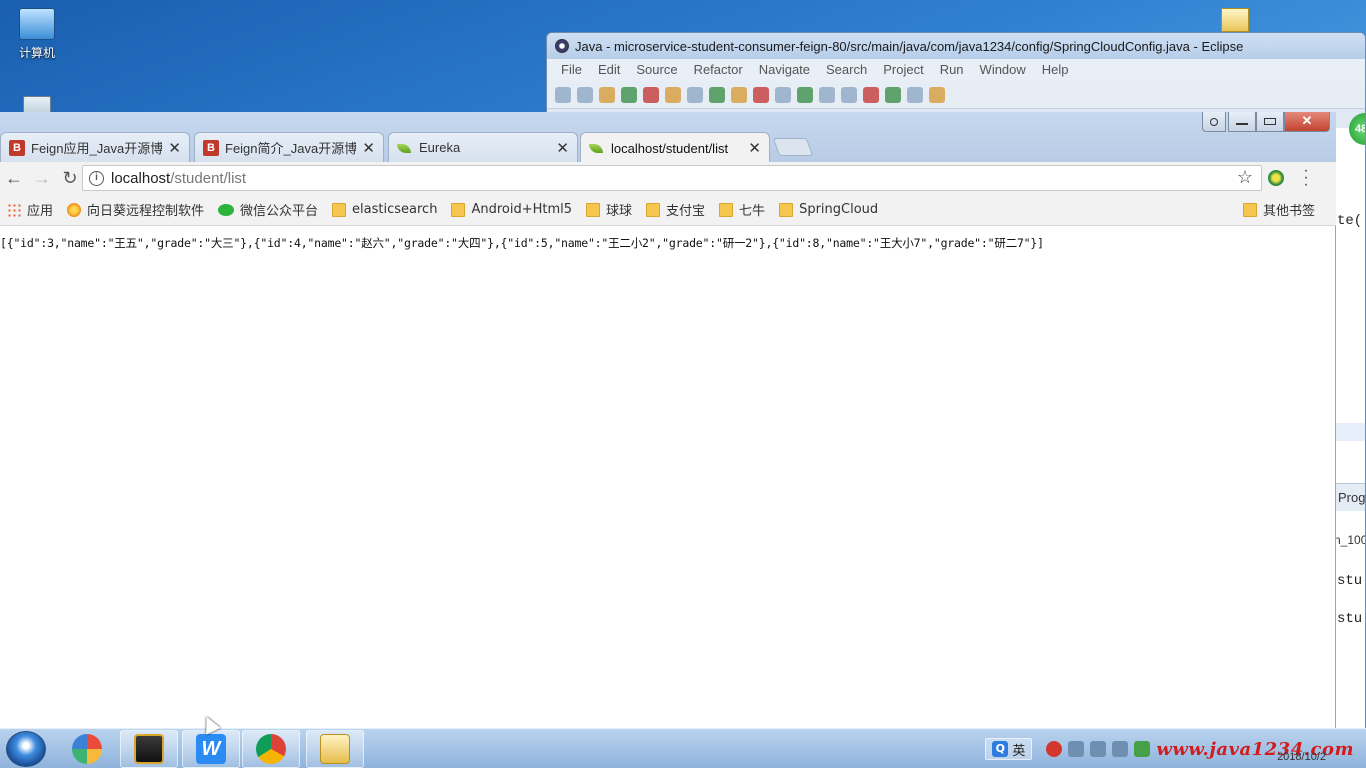 The height and width of the screenshot is (768, 1366). Describe the element at coordinates (805, 94) in the screenshot. I see `task-icon` at that location.